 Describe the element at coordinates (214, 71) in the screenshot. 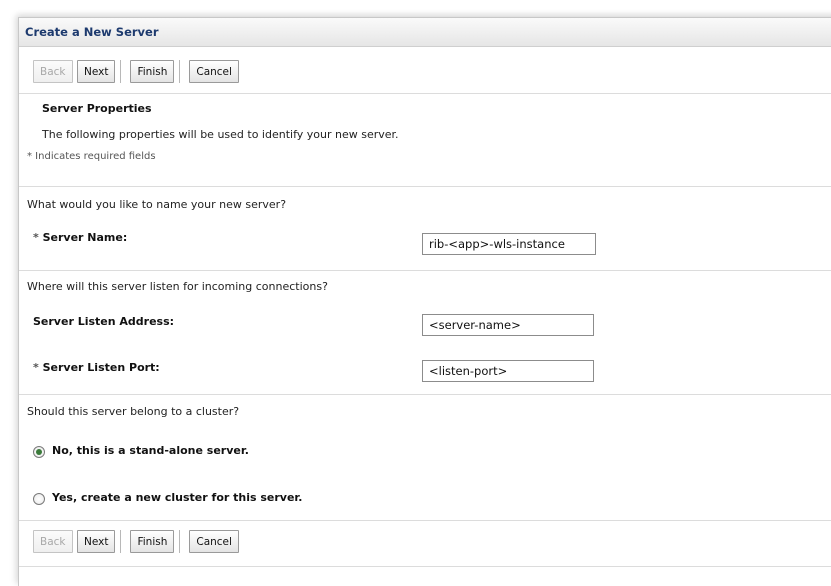

I see `cancel-button-top: Cancel` at that location.